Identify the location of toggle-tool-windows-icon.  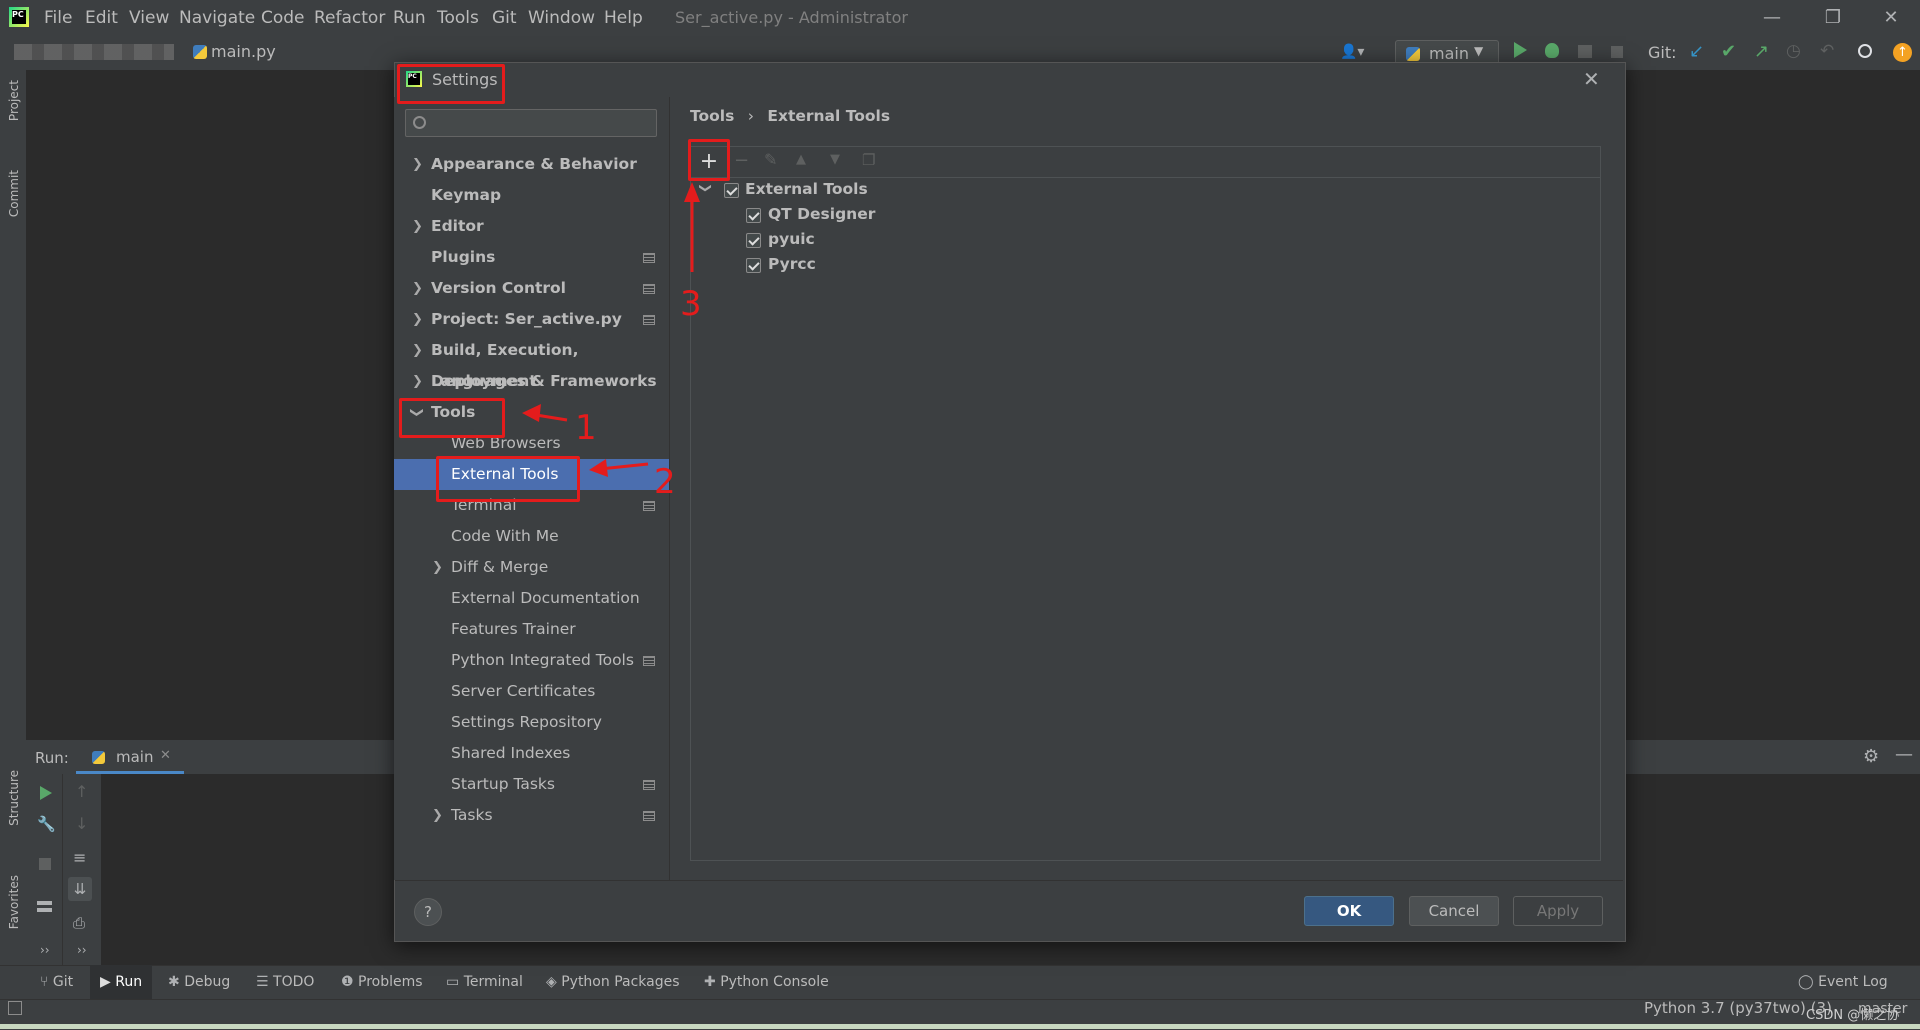
(15, 1008).